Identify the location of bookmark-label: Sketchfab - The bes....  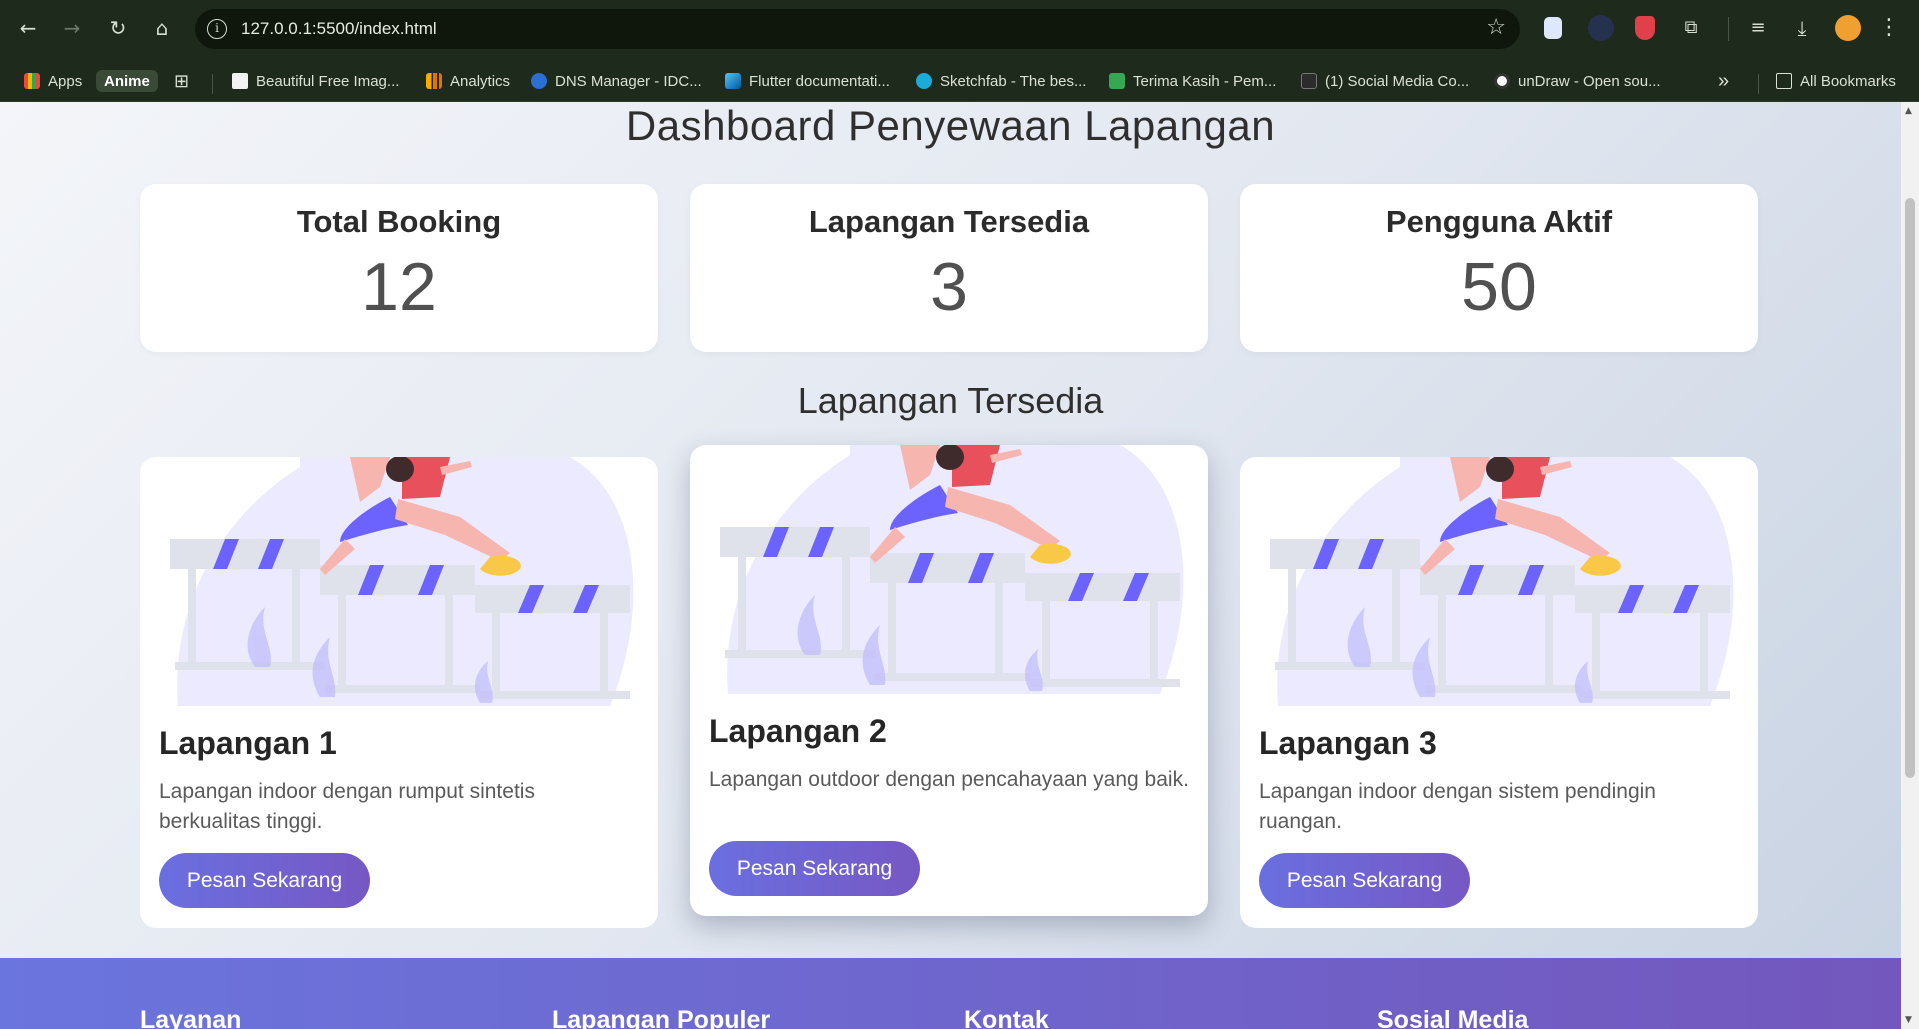
(1013, 81).